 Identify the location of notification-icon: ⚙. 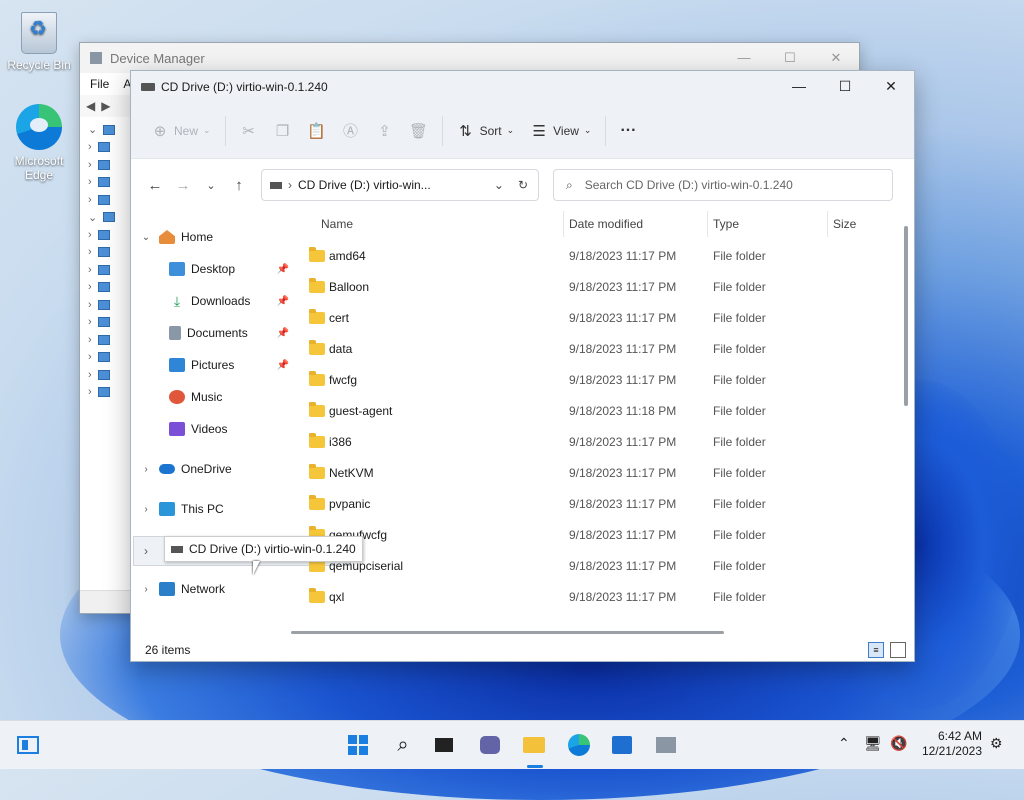
(996, 743).